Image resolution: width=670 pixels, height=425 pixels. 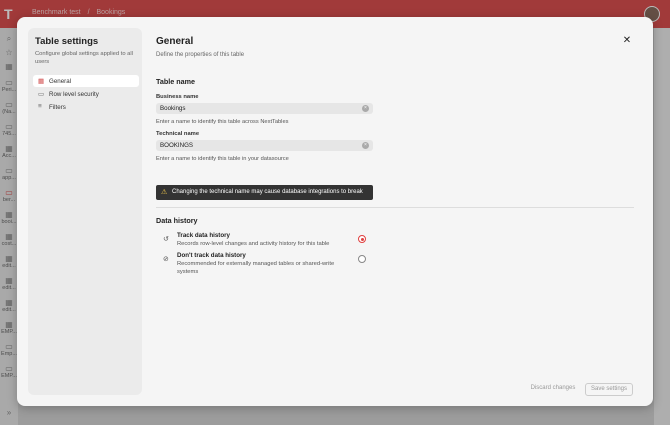 What do you see at coordinates (164, 192) in the screenshot?
I see `warning-icon: ⚠` at bounding box center [164, 192].